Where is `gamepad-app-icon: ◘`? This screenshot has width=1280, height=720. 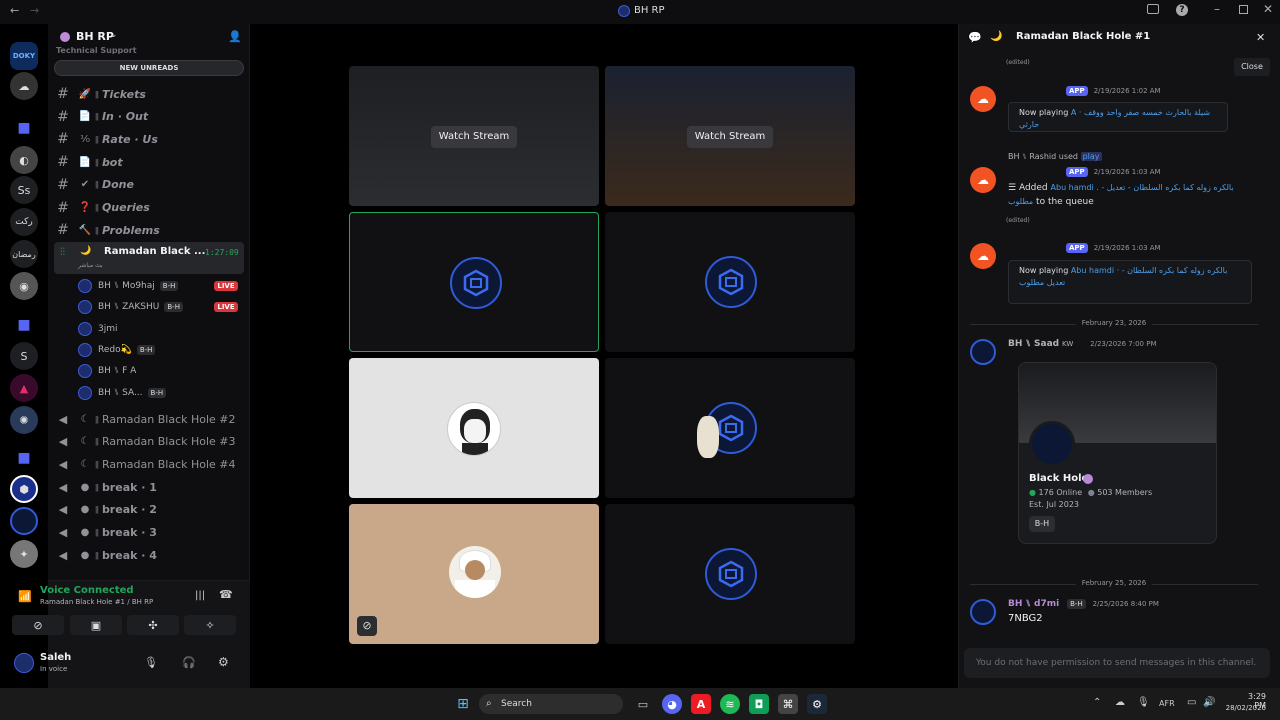 gamepad-app-icon: ◘ is located at coordinates (759, 704).